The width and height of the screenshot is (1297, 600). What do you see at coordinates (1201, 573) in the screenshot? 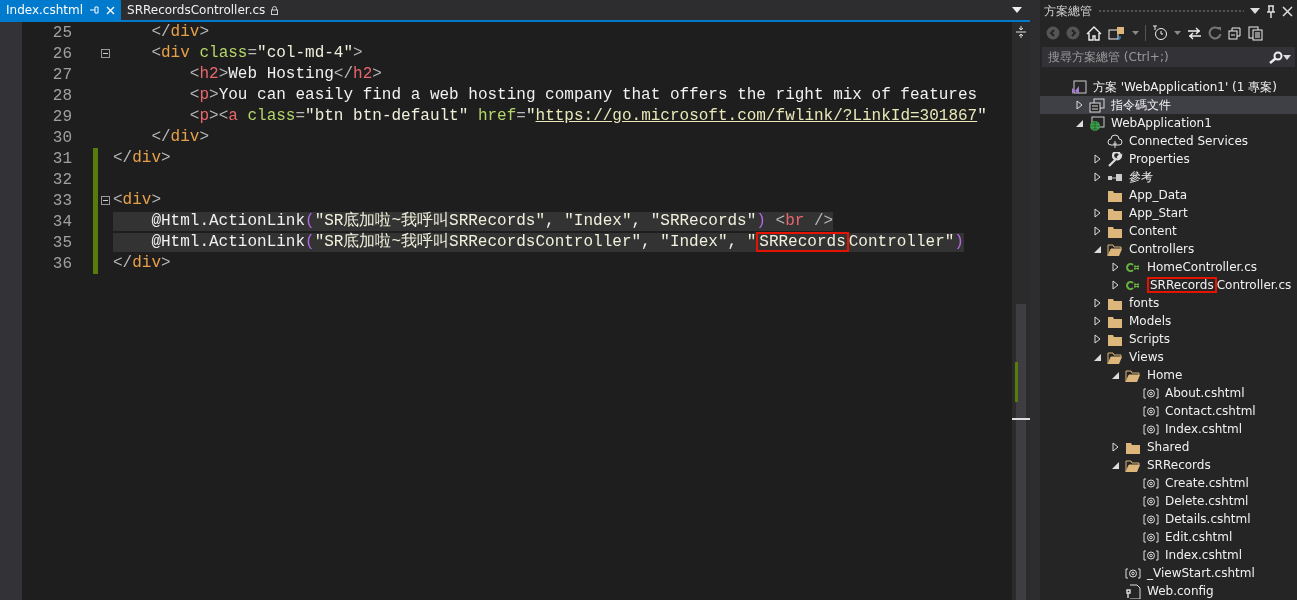
I see `tree-item-label: _ViewStart.cshtml` at bounding box center [1201, 573].